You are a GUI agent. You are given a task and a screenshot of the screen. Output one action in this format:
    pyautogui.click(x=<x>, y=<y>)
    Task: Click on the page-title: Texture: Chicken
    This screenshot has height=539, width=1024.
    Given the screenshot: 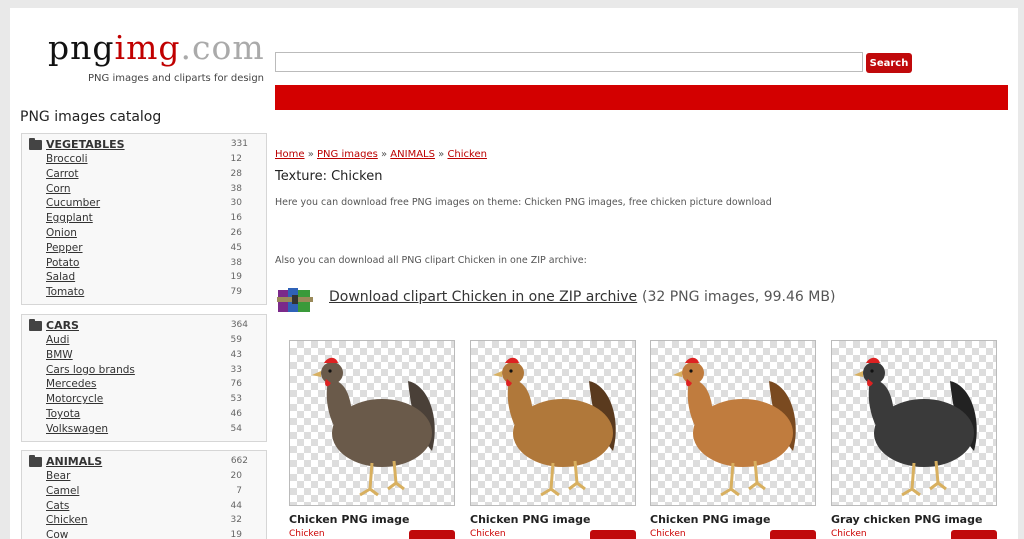 What is the action you would take?
    pyautogui.click(x=329, y=176)
    